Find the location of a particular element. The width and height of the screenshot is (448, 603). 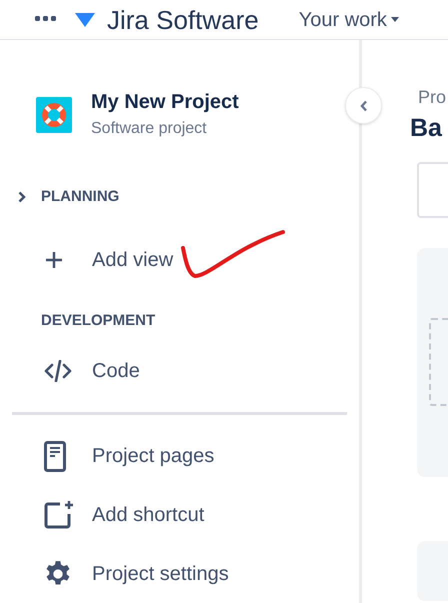

chevron-left-icon is located at coordinates (364, 106).